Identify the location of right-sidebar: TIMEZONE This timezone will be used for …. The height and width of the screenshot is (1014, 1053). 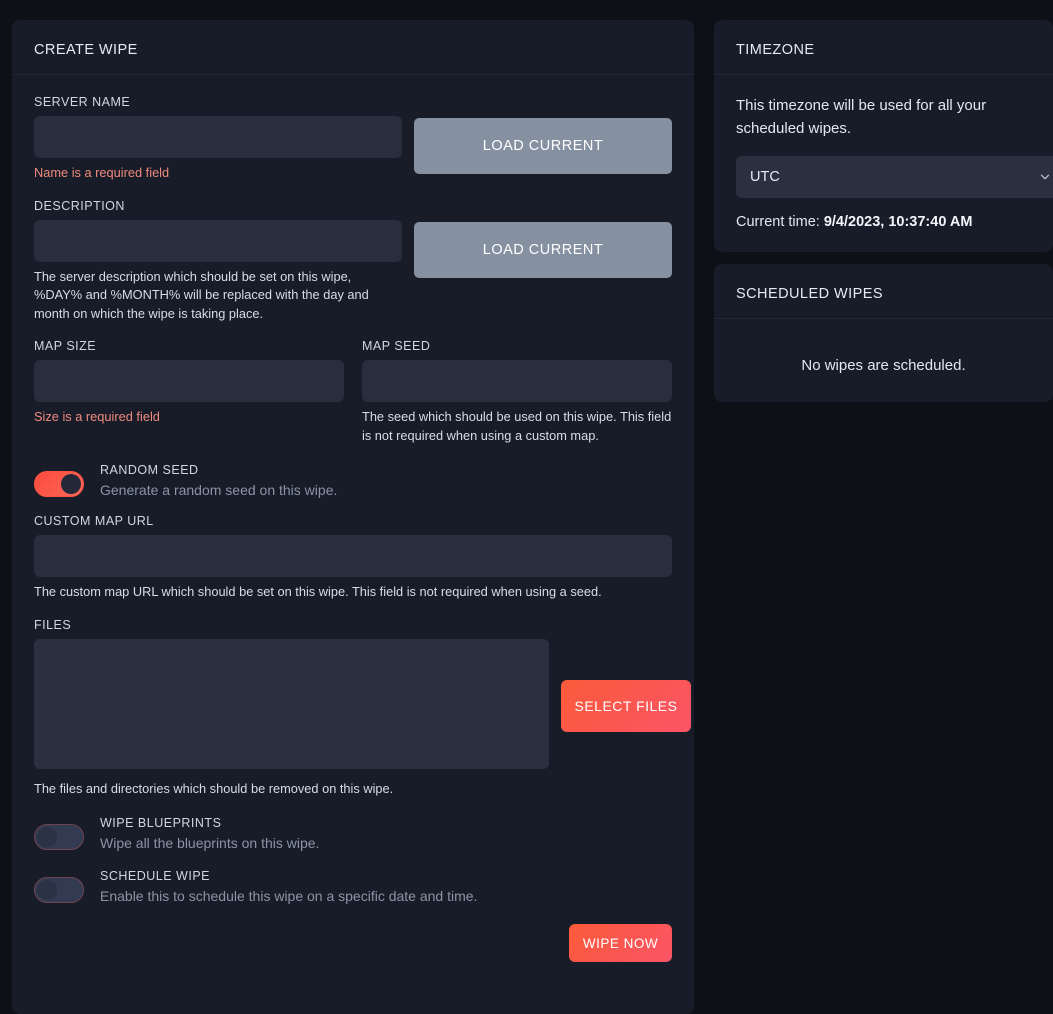
(883, 211).